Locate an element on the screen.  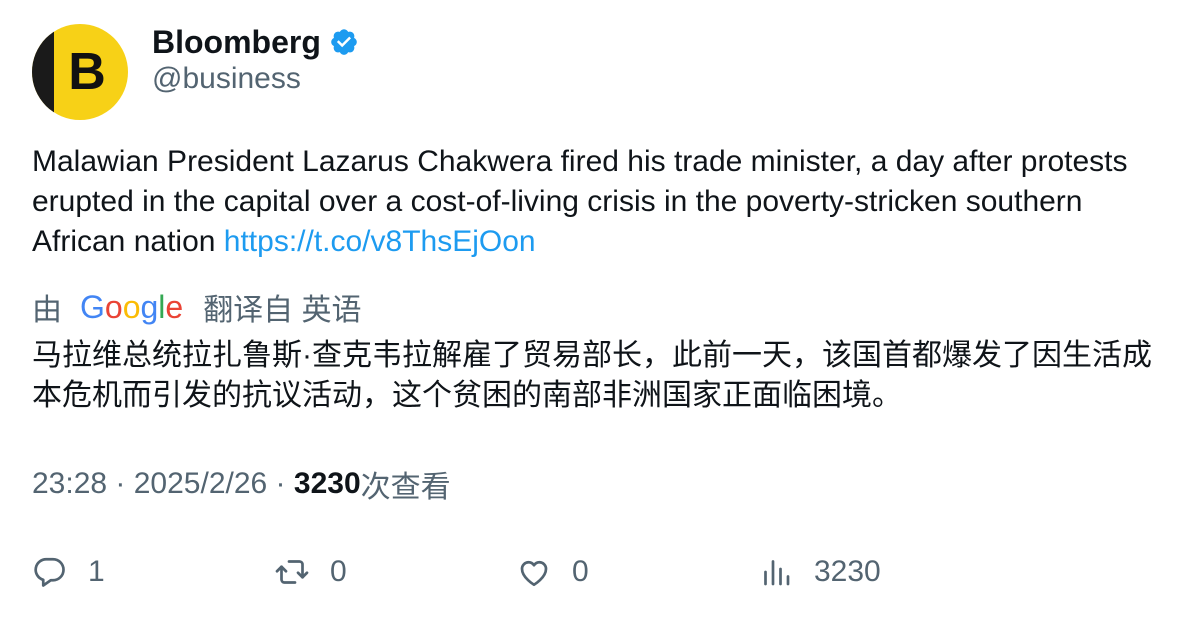
reply-icon is located at coordinates (49, 572).